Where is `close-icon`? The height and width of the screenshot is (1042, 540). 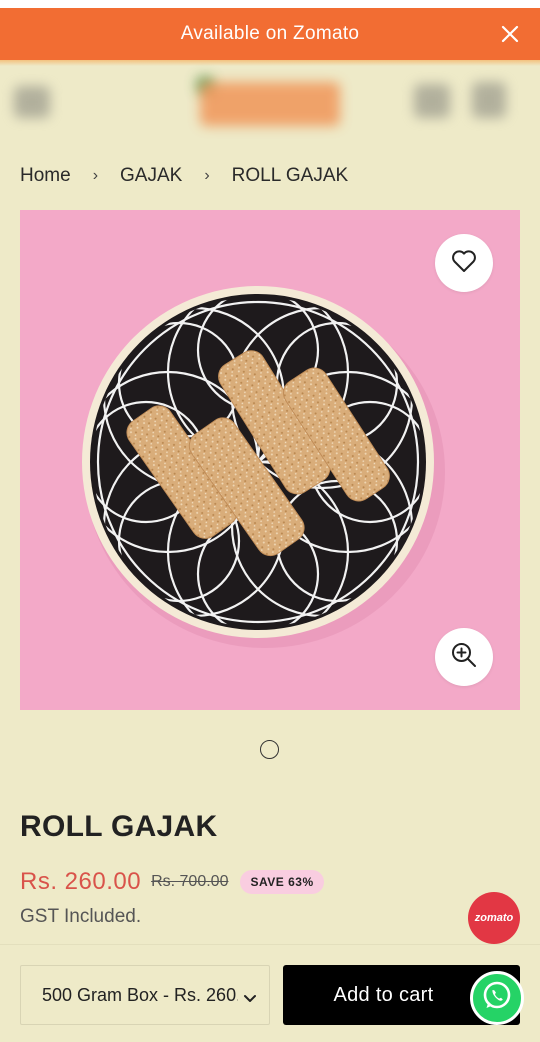
close-icon is located at coordinates (510, 34).